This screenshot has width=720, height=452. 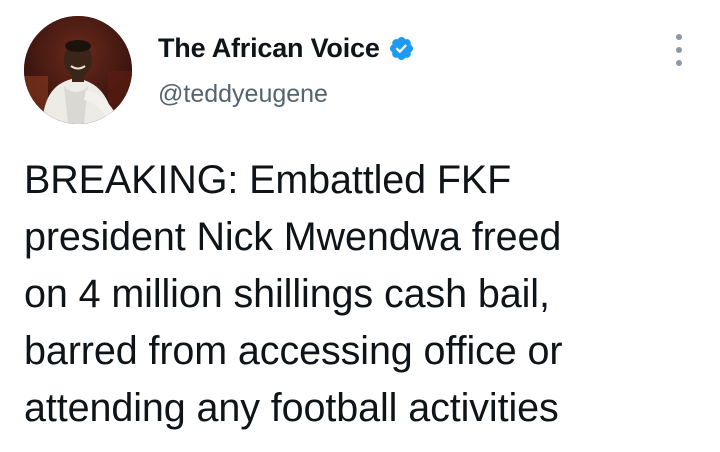 I want to click on author-block: The African Voice @teddyeugene, so click(x=286, y=69).